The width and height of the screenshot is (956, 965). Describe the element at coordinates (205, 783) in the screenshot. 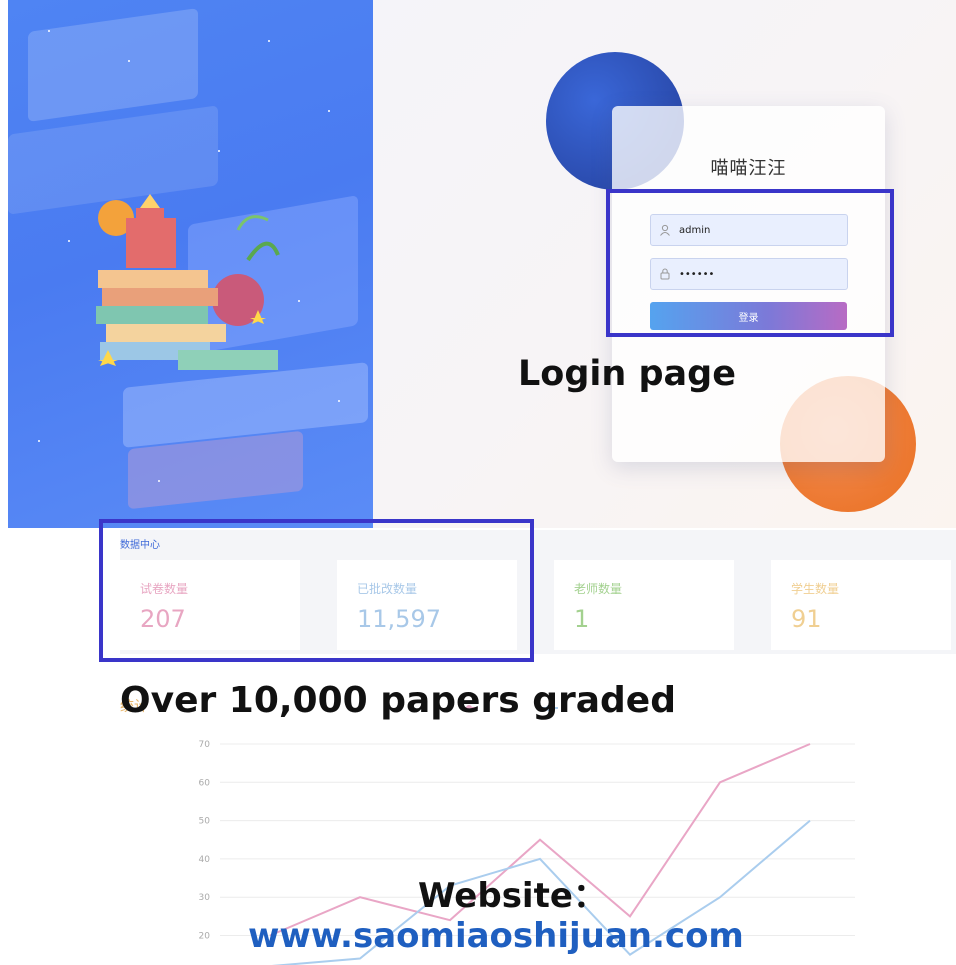

I see `y-tick-label: 60` at that location.